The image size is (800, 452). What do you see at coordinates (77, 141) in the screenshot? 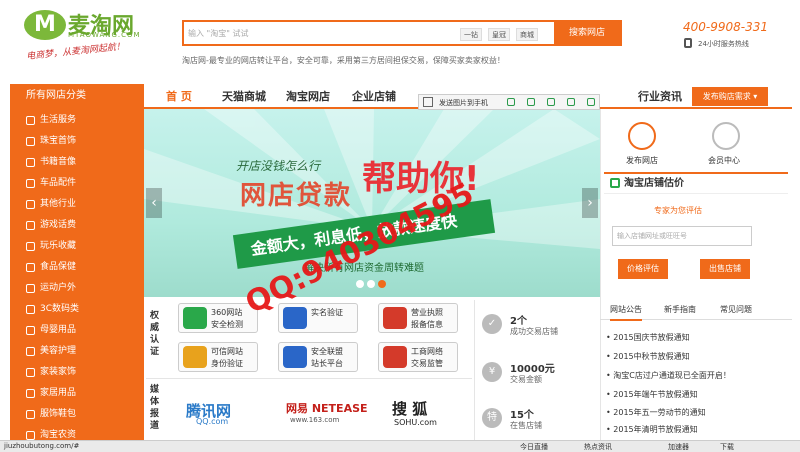
I see `sidebar-item: 珠宝首饰` at bounding box center [77, 141].